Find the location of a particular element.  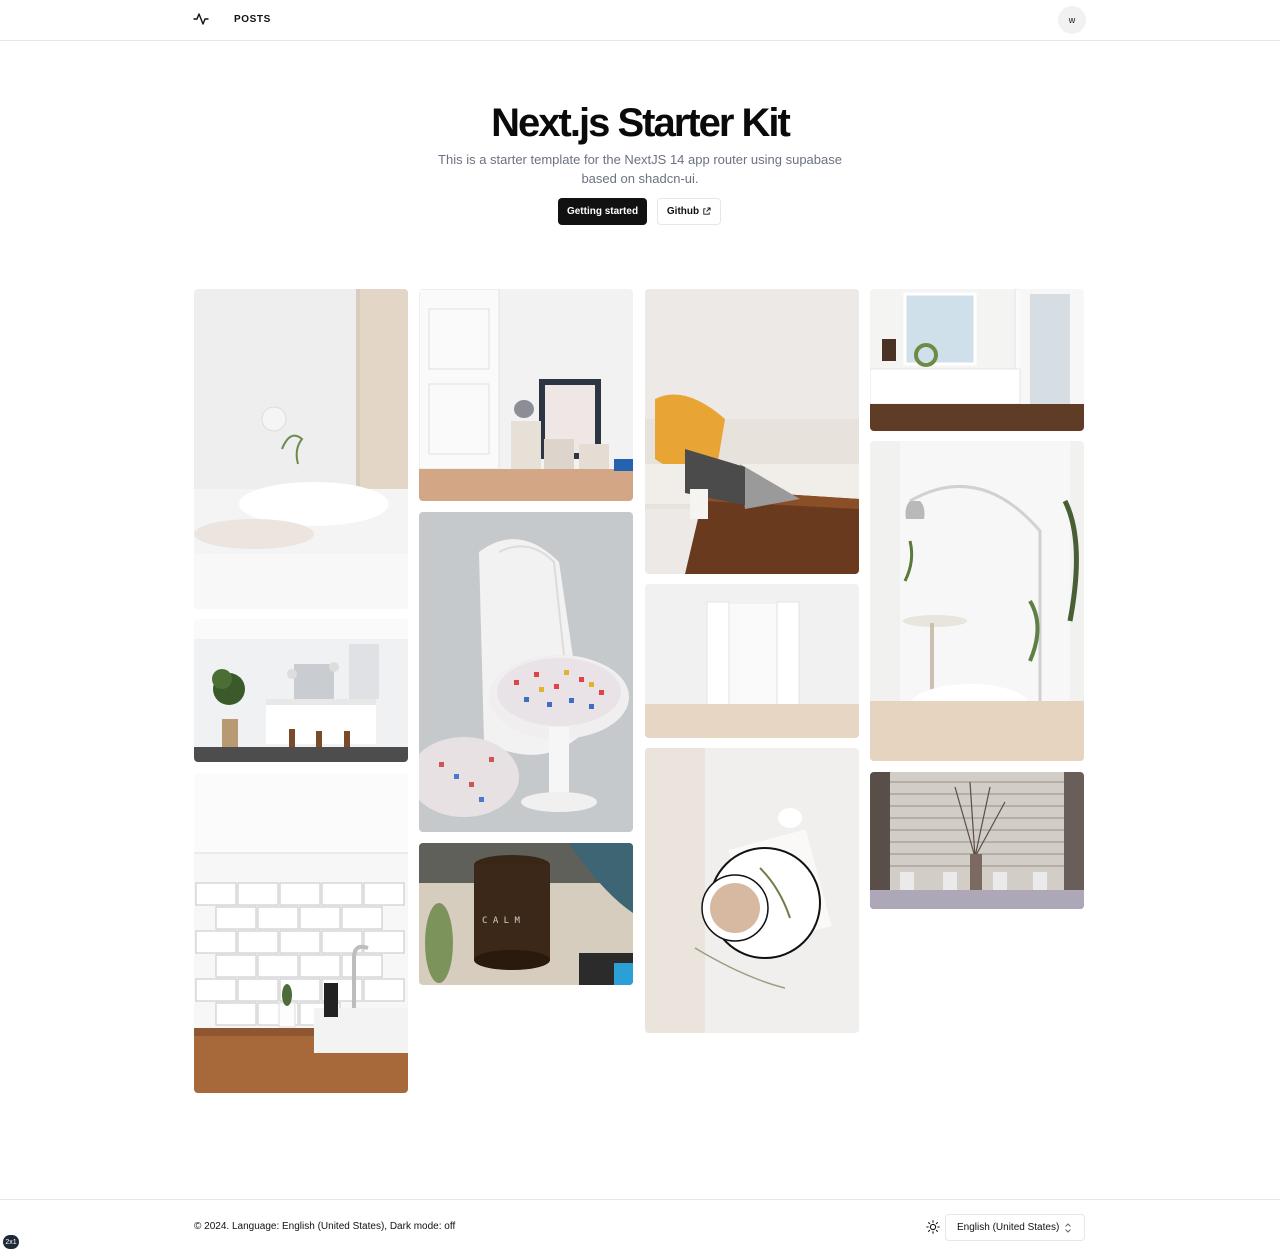

nav-posts-link: POSTS is located at coordinates (252, 19).